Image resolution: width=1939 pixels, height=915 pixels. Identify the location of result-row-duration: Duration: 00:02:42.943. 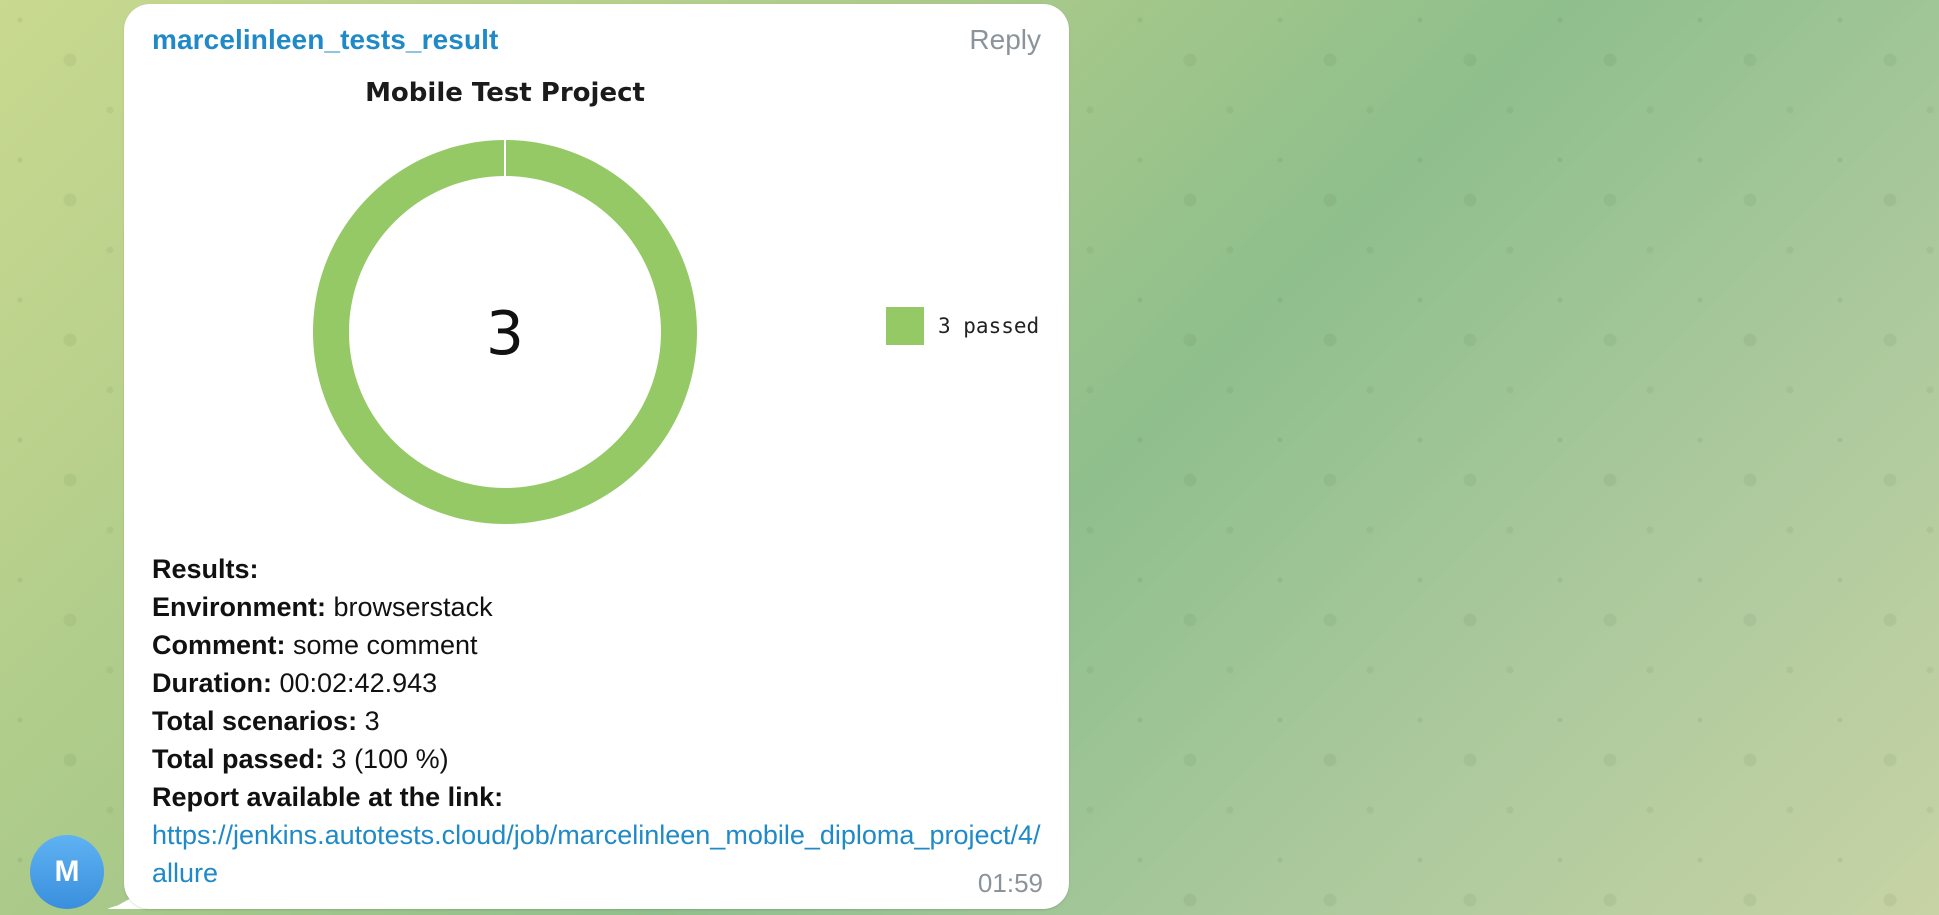
(295, 683).